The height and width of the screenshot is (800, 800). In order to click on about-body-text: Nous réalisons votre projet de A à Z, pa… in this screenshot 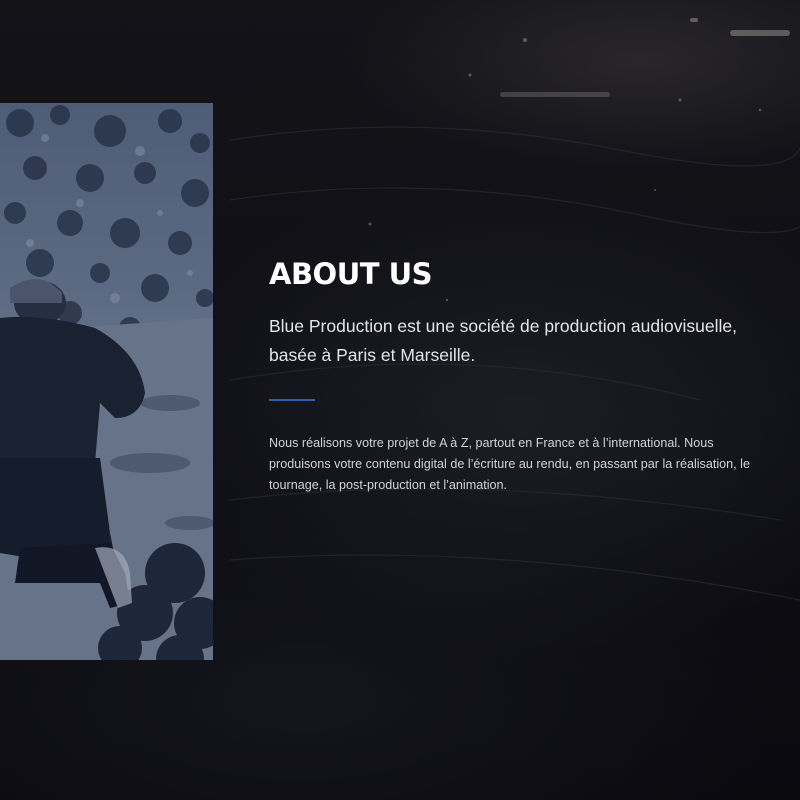, I will do `click(509, 464)`.